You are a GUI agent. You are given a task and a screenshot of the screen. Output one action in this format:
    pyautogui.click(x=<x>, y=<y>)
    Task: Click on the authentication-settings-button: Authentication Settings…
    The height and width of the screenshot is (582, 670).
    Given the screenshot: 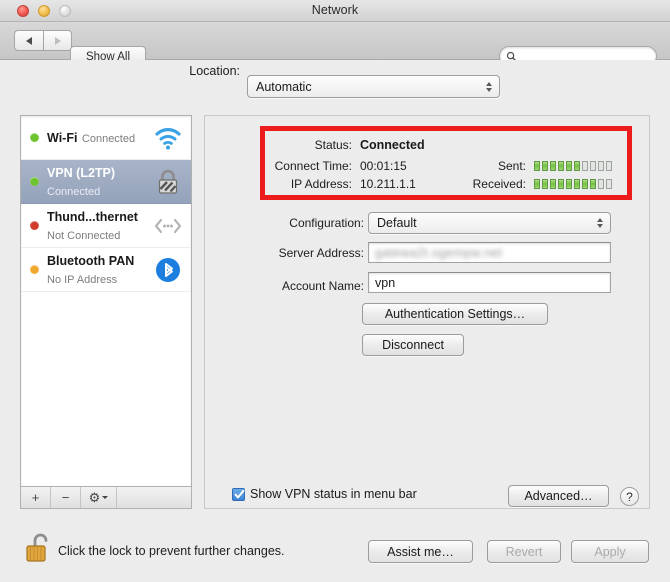 What is the action you would take?
    pyautogui.click(x=455, y=314)
    